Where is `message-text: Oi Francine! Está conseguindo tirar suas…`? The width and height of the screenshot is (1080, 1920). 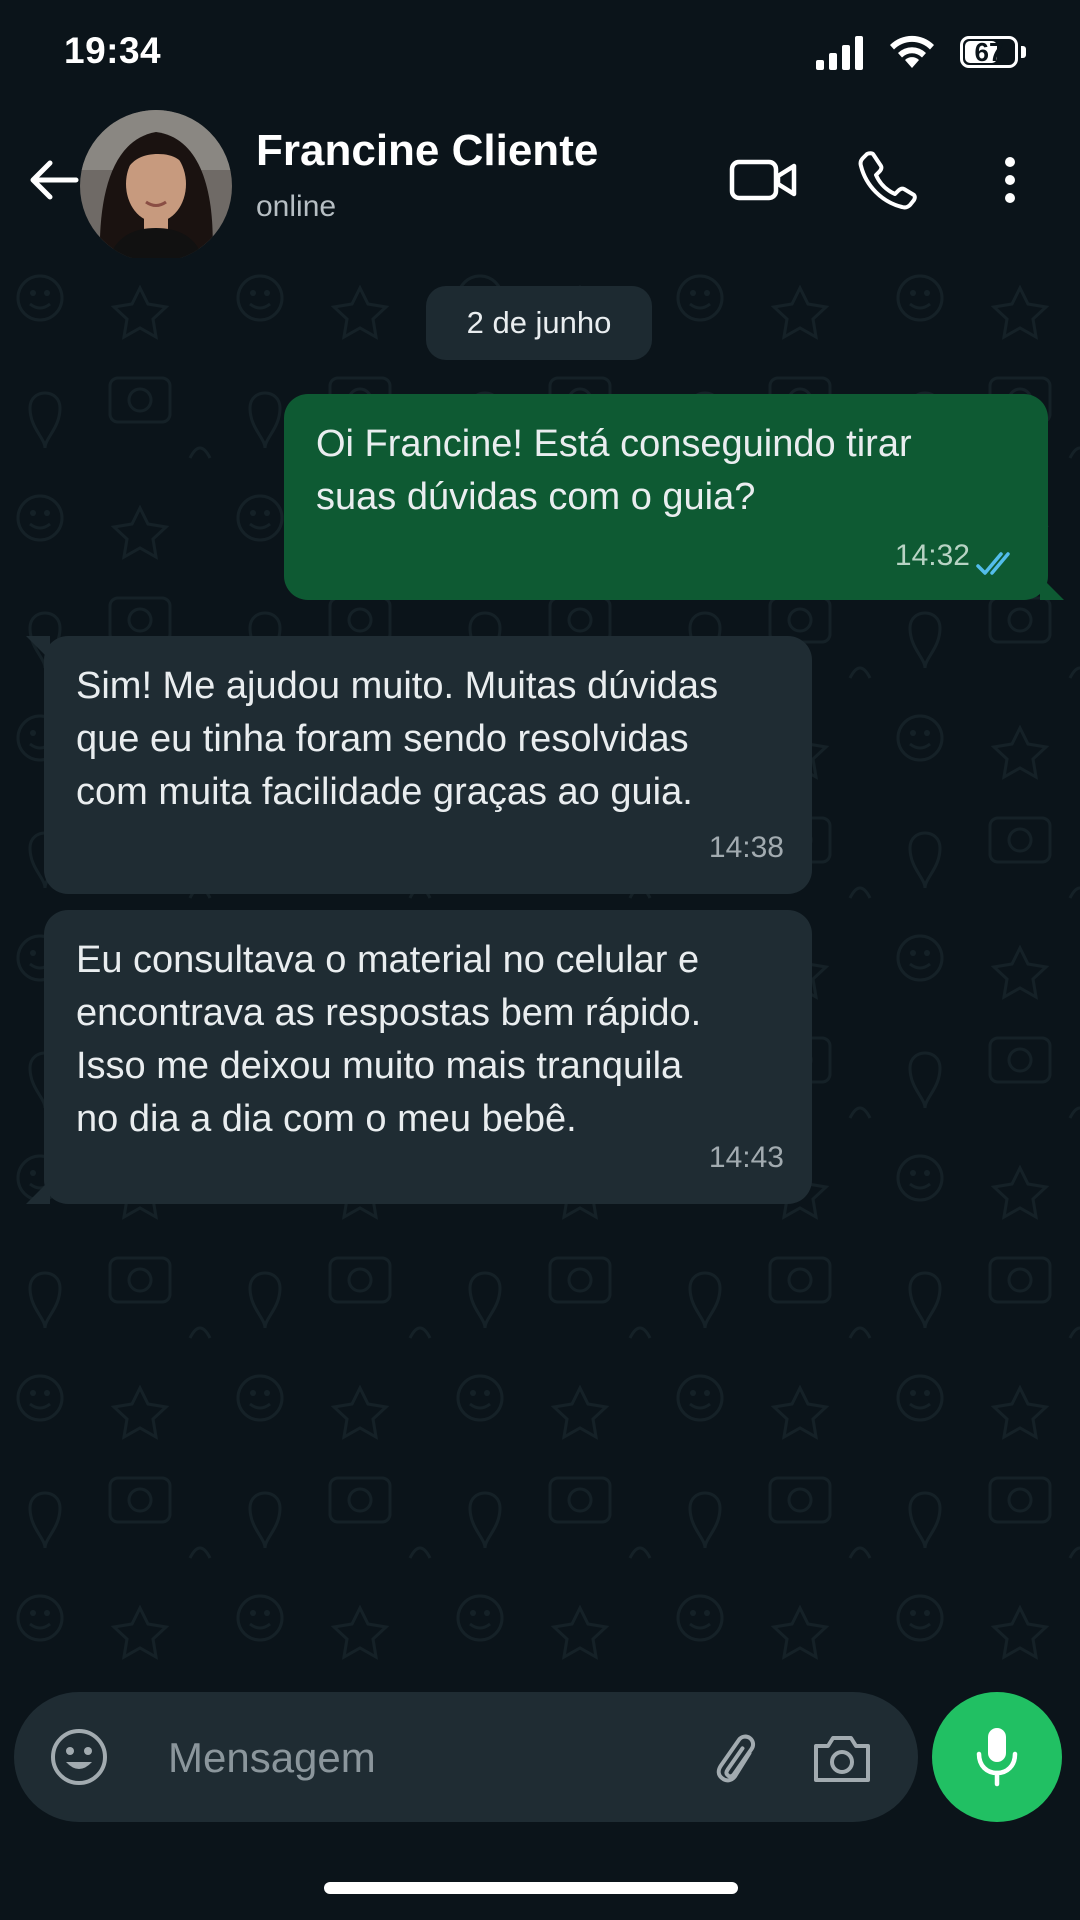
message-text: Oi Francine! Está conseguindo tirar suas… is located at coordinates (614, 470).